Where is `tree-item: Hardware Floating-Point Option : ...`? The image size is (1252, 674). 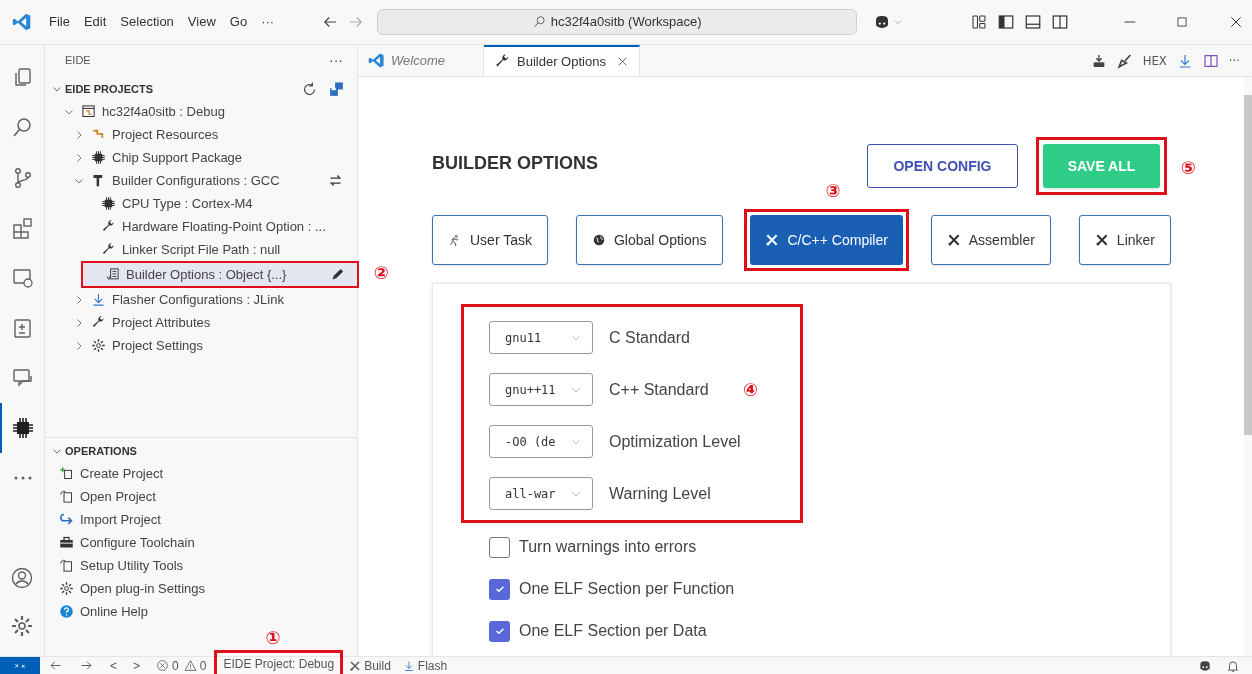 tree-item: Hardware Floating-Point Option : ... is located at coordinates (201, 226).